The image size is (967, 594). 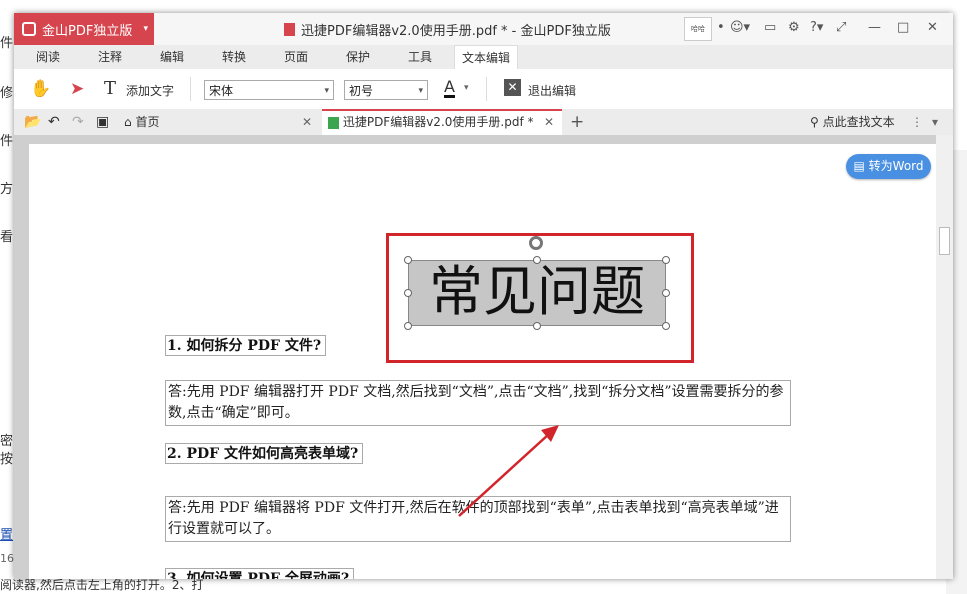 What do you see at coordinates (32, 122) in the screenshot?
I see `open-folder-icon: 📂` at bounding box center [32, 122].